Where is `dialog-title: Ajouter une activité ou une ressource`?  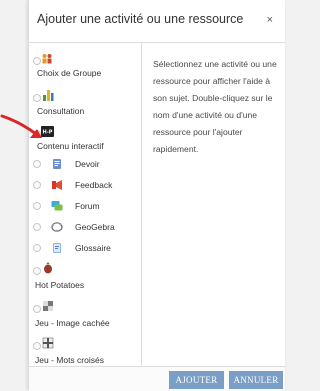 dialog-title: Ajouter une activité ou une ressource is located at coordinates (140, 19).